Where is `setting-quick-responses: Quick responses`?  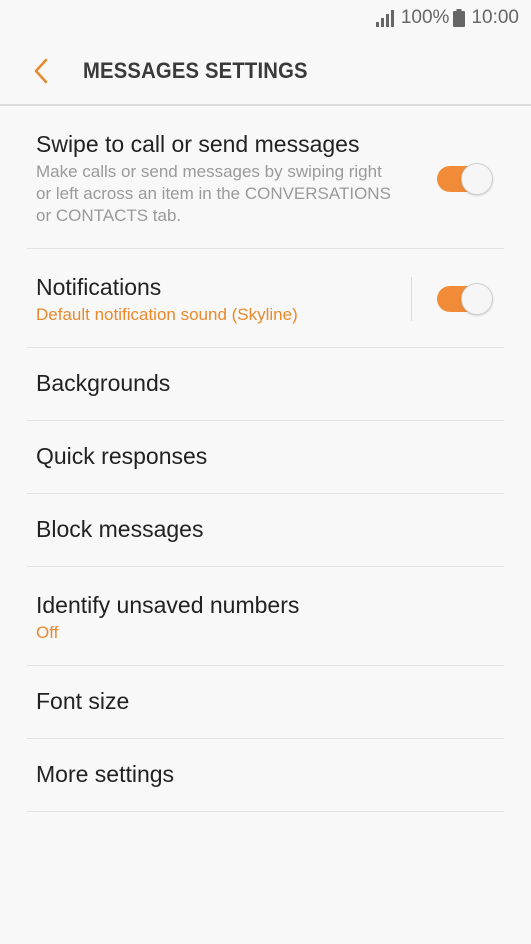 setting-quick-responses: Quick responses is located at coordinates (265, 457).